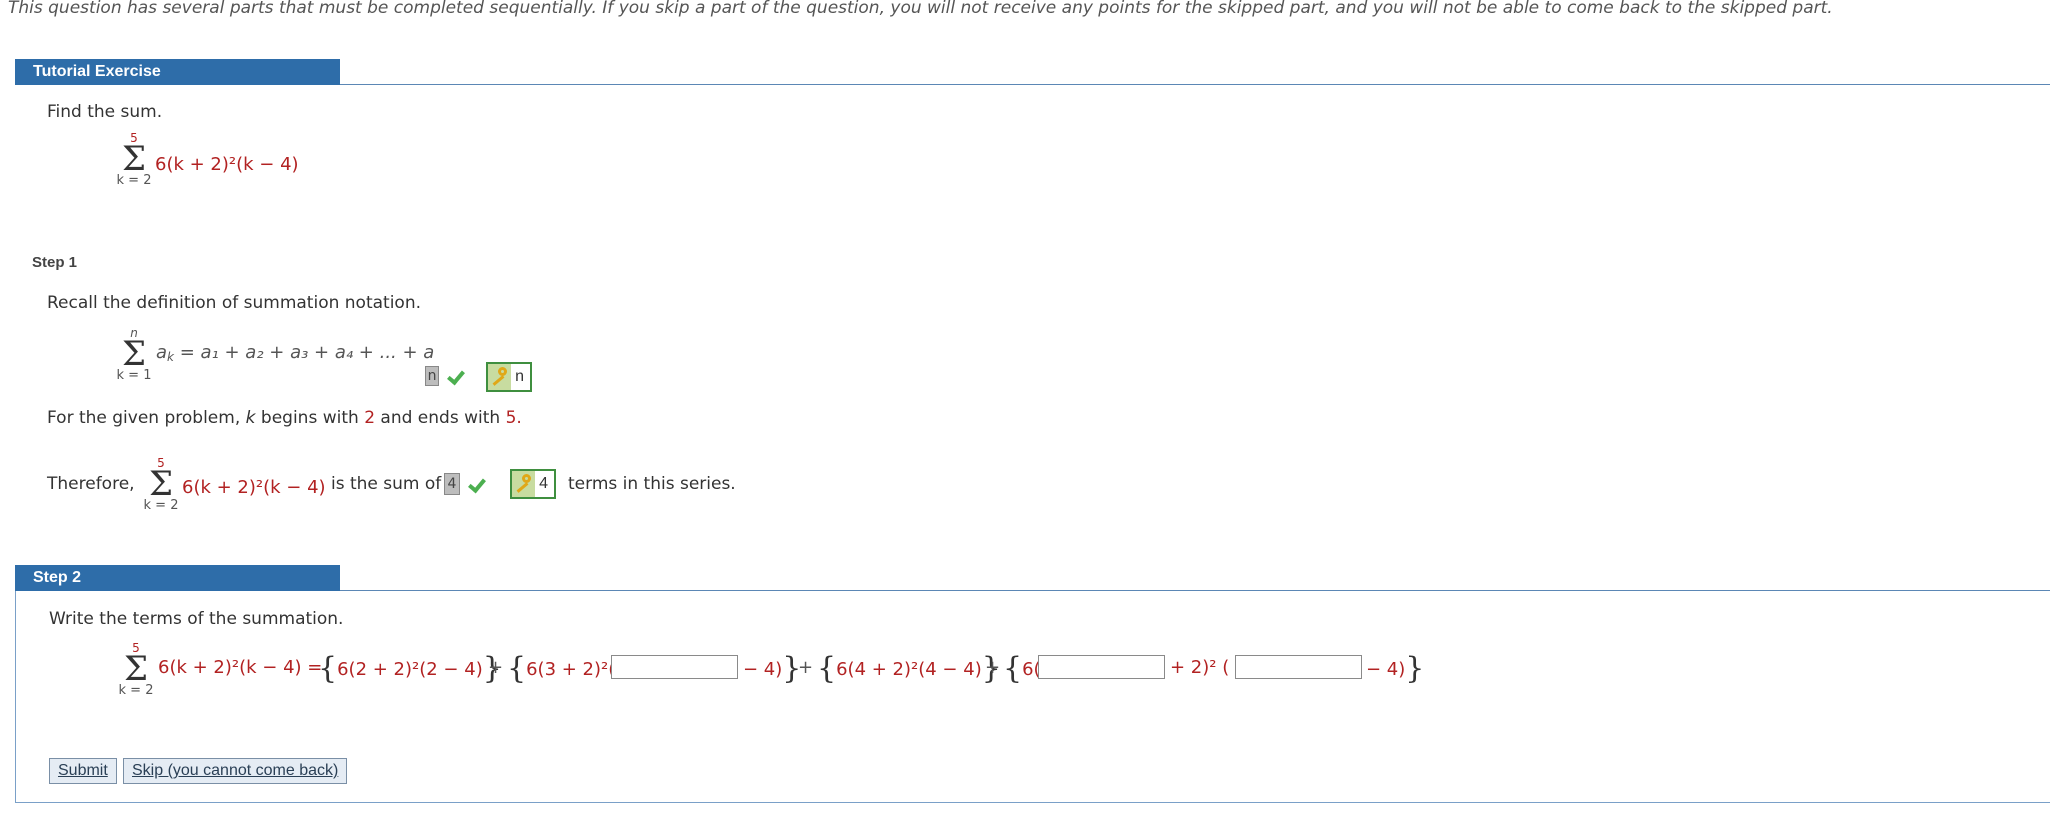 The height and width of the screenshot is (822, 2050). I want to click on definition-summation: n Σ k = 1, so click(134, 355).